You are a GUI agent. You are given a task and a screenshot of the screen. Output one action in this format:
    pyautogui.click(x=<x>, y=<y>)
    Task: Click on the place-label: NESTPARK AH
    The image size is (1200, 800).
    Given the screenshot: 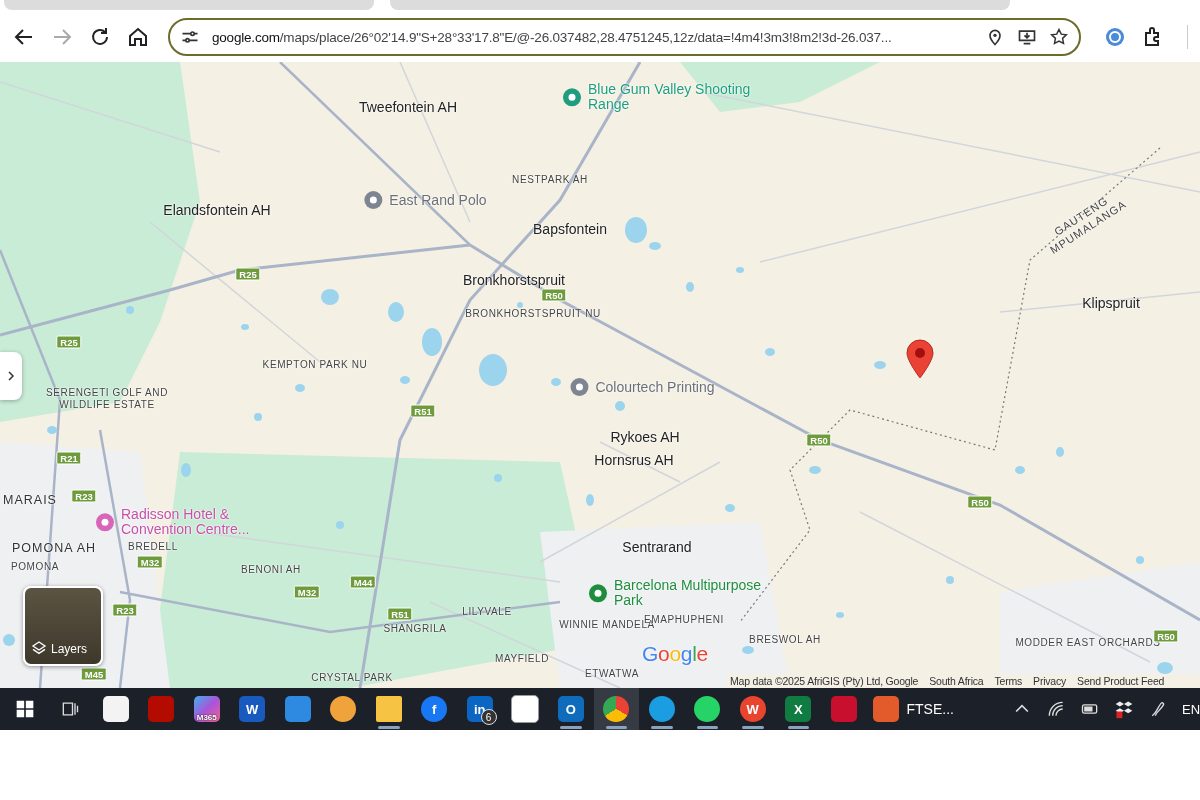 What is the action you would take?
    pyautogui.click(x=550, y=180)
    